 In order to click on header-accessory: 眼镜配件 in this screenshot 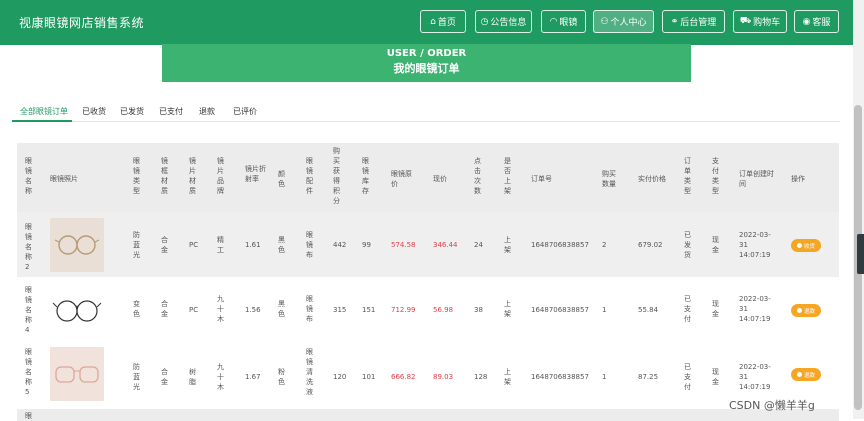, I will do `click(309, 176)`.